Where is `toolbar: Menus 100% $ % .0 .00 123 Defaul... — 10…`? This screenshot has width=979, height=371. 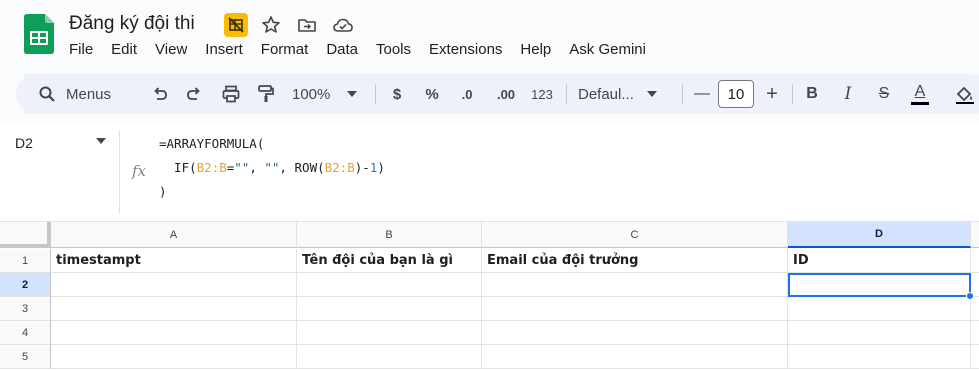 toolbar: Menus 100% $ % .0 .00 123 Defaul... — 10… is located at coordinates (497, 94).